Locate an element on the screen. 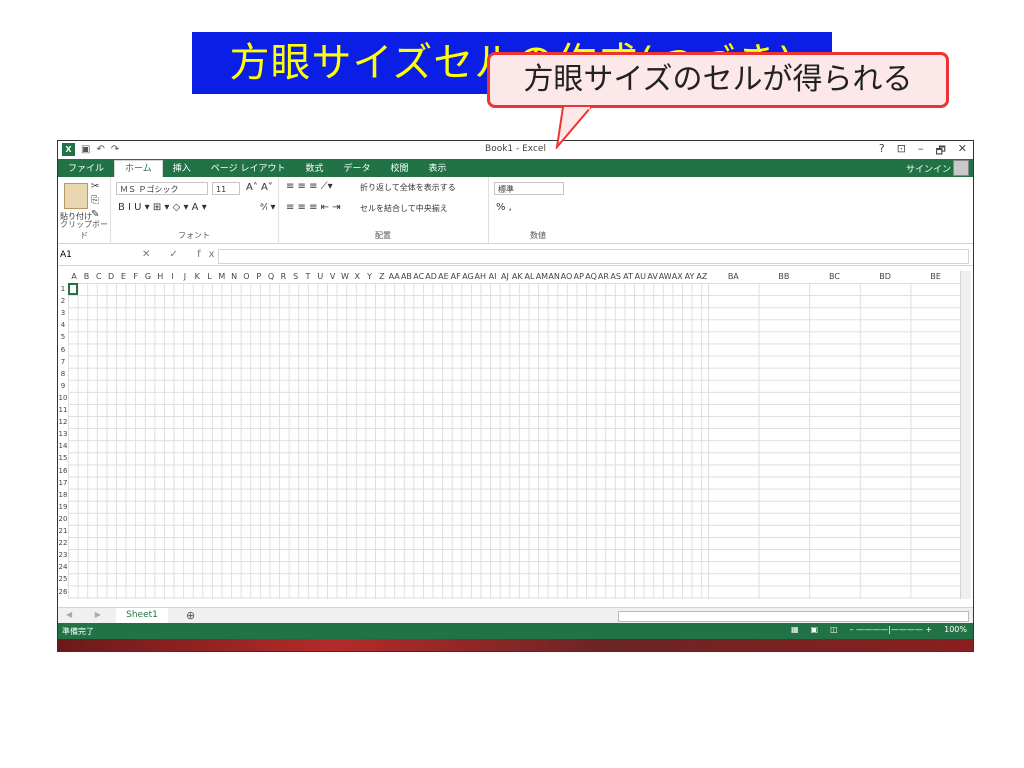 The width and height of the screenshot is (1024, 768). row-header: 18 is located at coordinates (63, 495).